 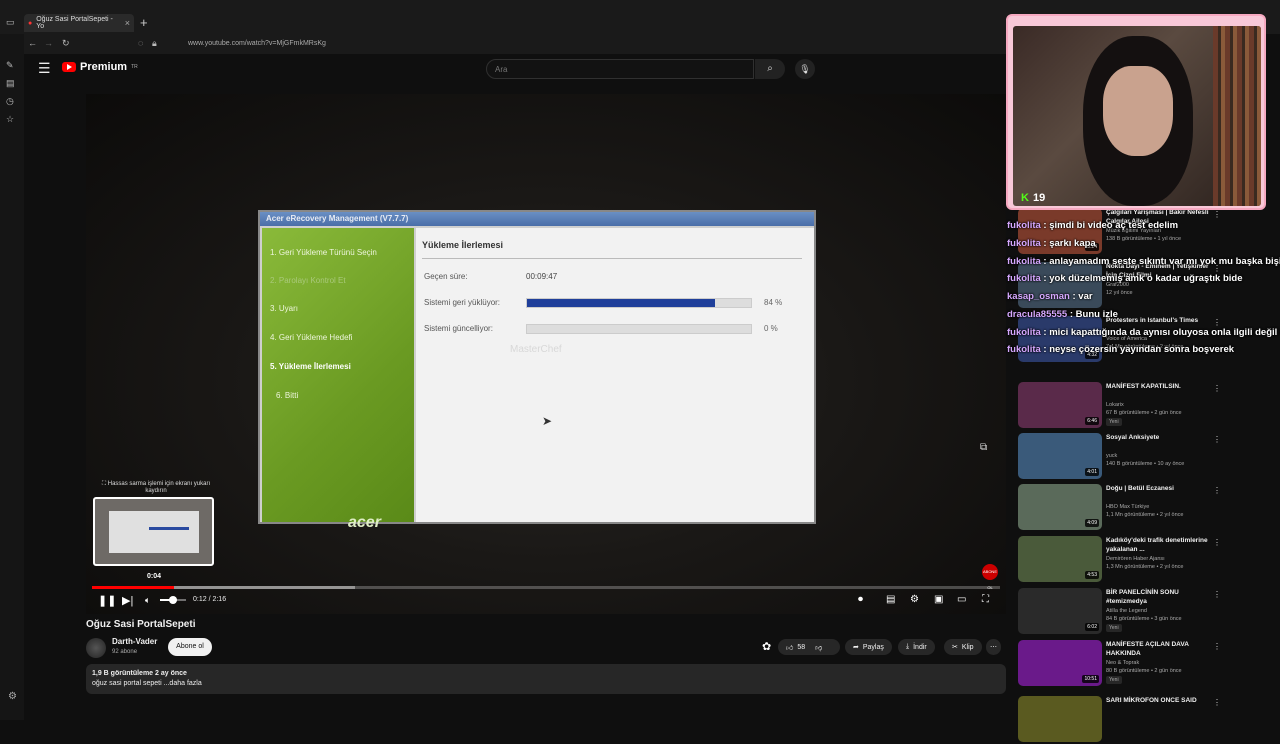 I want to click on video-thumbnail: 4:32, so click(x=1060, y=339).